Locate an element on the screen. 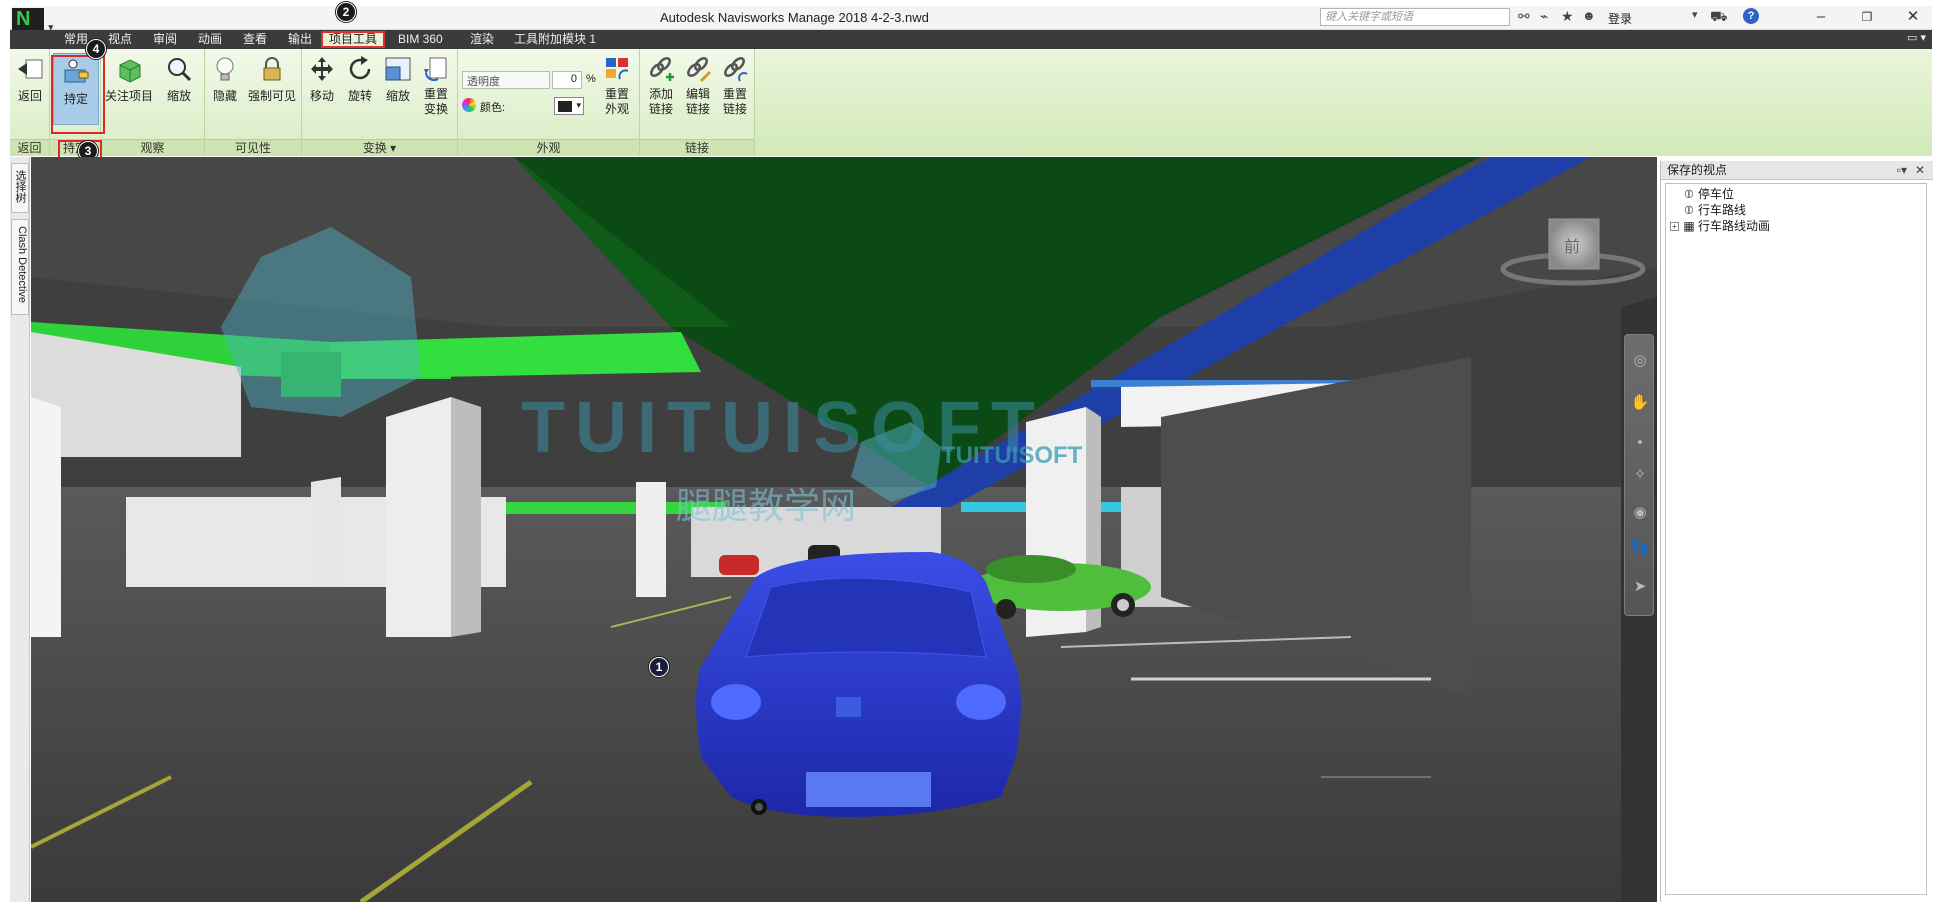 The image size is (1941, 912). highlight-hold-button is located at coordinates (78, 94).